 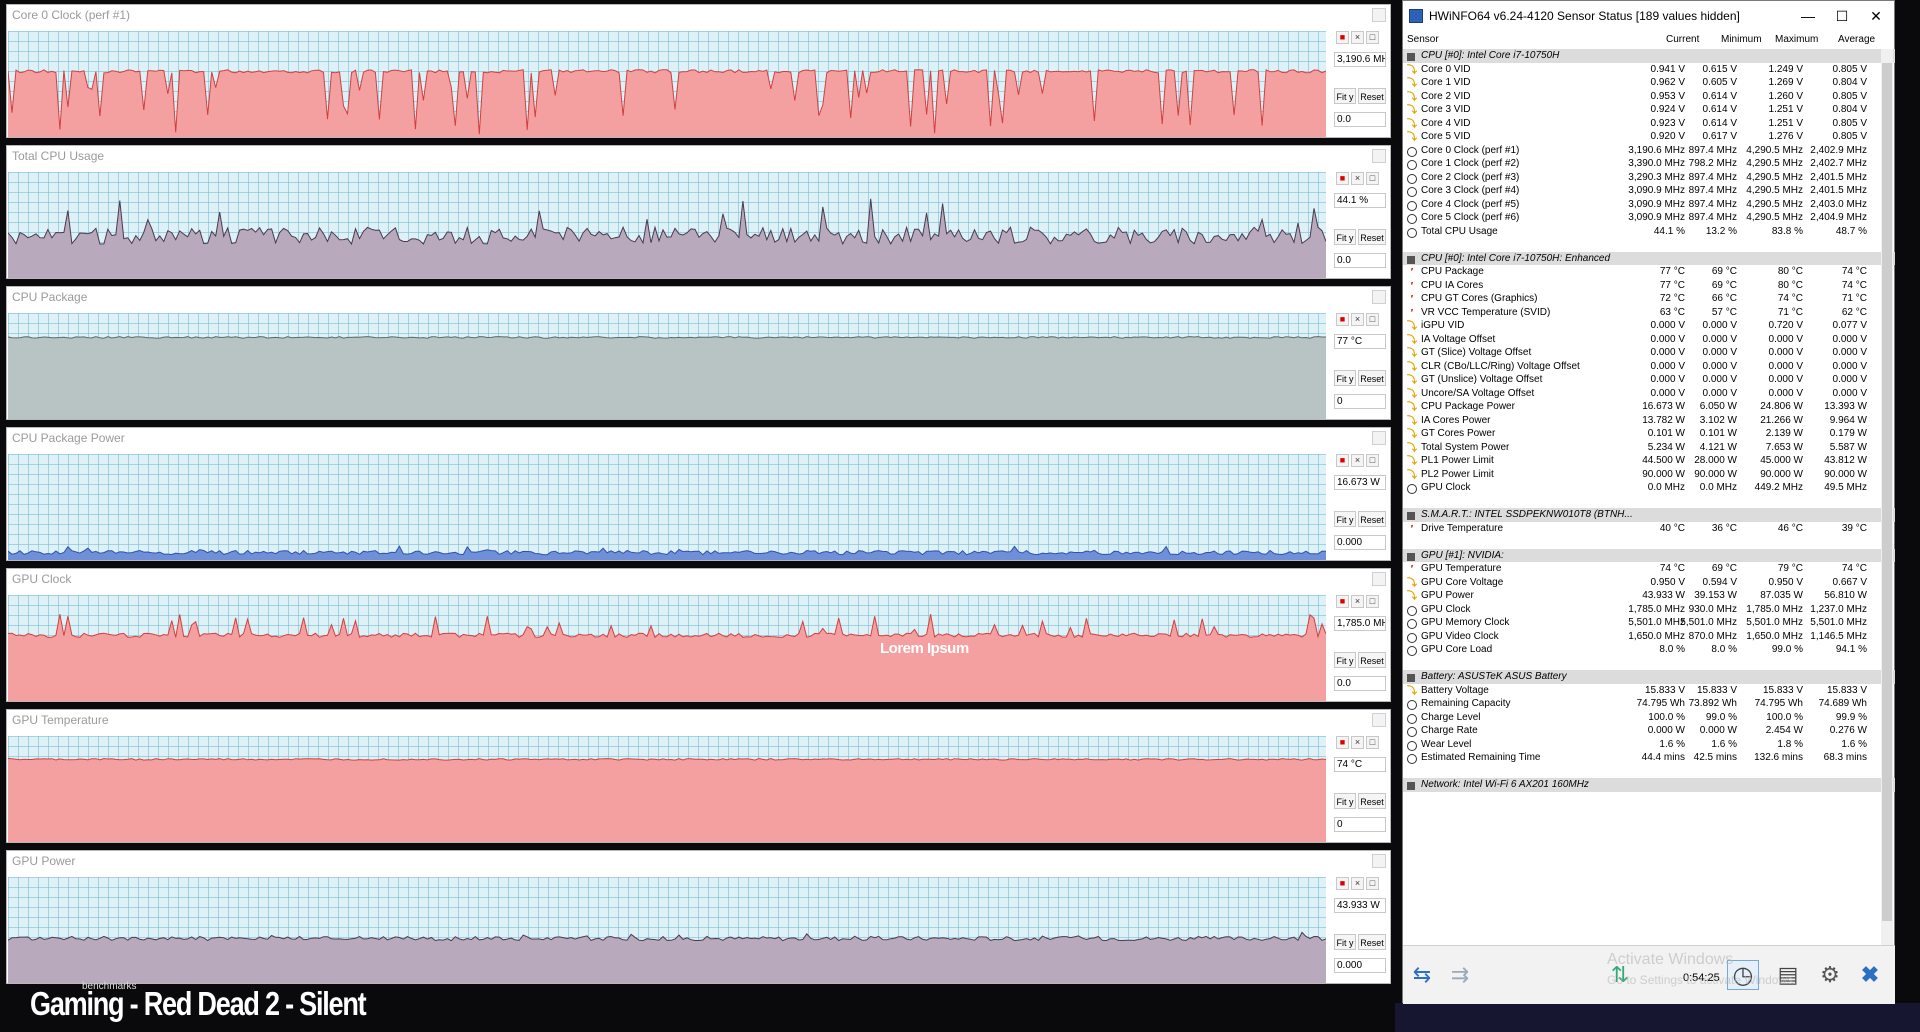 What do you see at coordinates (1649, 258) in the screenshot?
I see `sensor-group-header: CPU [#0]: Intel Core i7-10750H: Enhanced` at bounding box center [1649, 258].